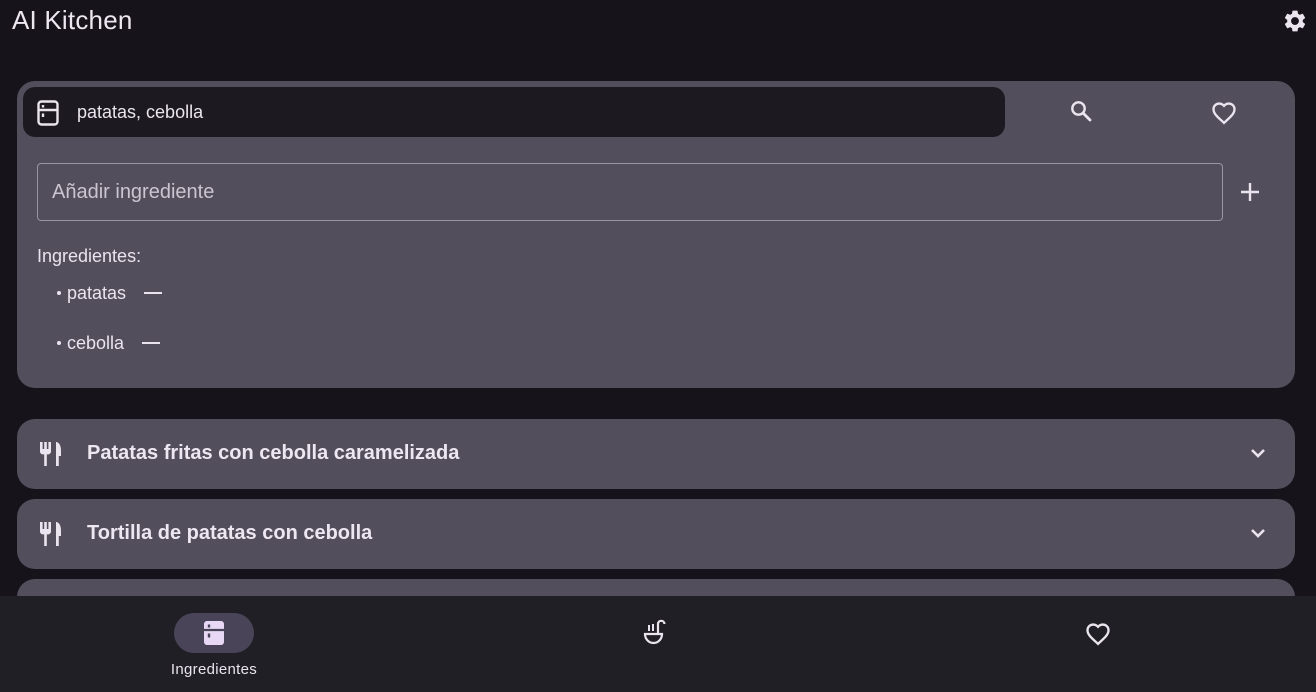 The image size is (1316, 692). I want to click on recipe-card: Tortilla de patatas con cebolla, so click(656, 534).